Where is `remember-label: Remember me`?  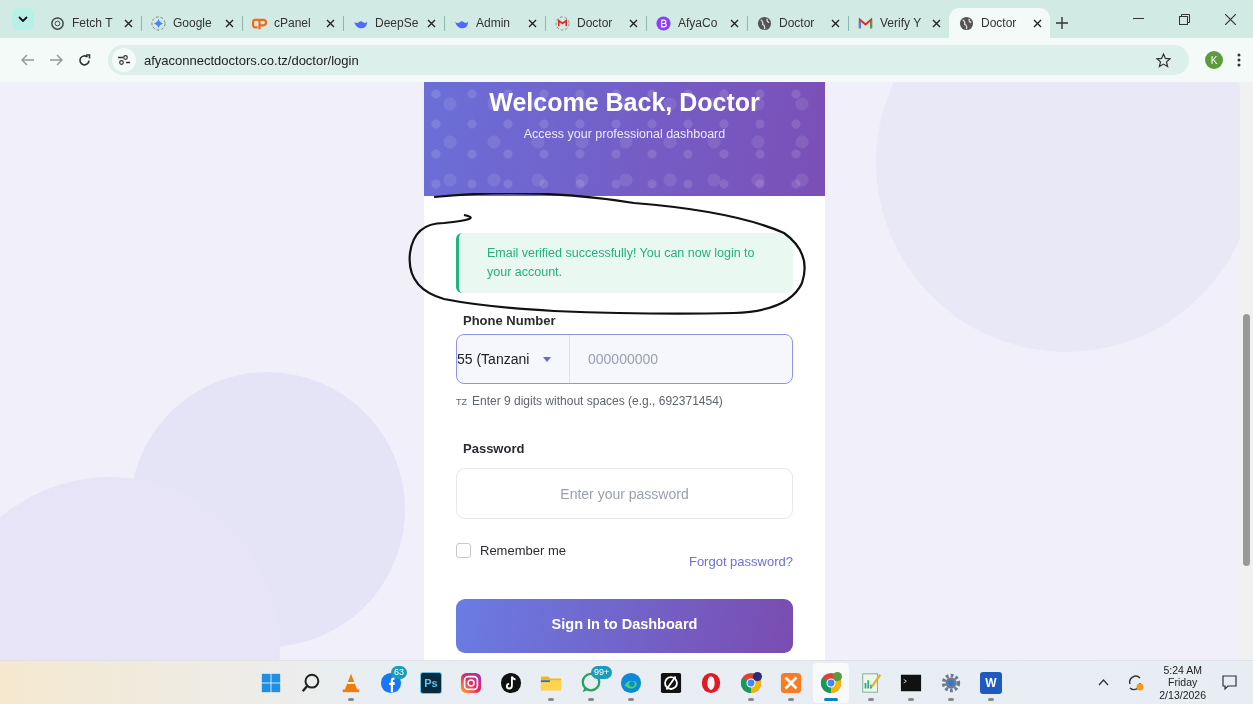
remember-label: Remember me is located at coordinates (523, 550).